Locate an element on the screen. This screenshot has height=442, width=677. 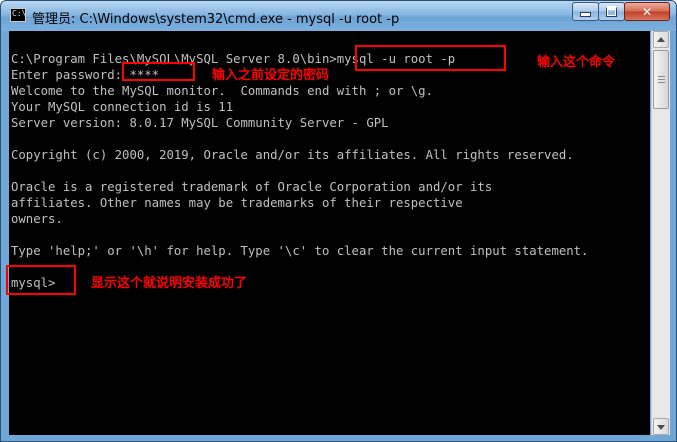
caption-buttons: ✕ is located at coordinates (621, 12).